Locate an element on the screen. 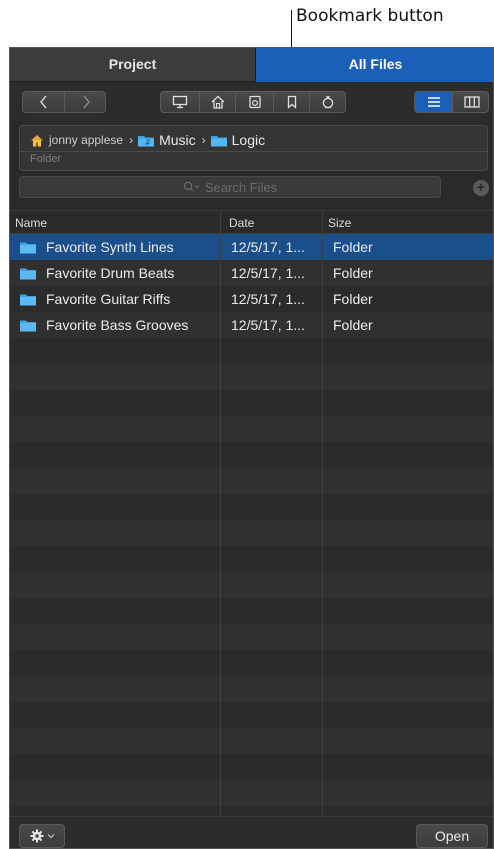 The image size is (494, 849). tab-all-files: All Files is located at coordinates (374, 65).